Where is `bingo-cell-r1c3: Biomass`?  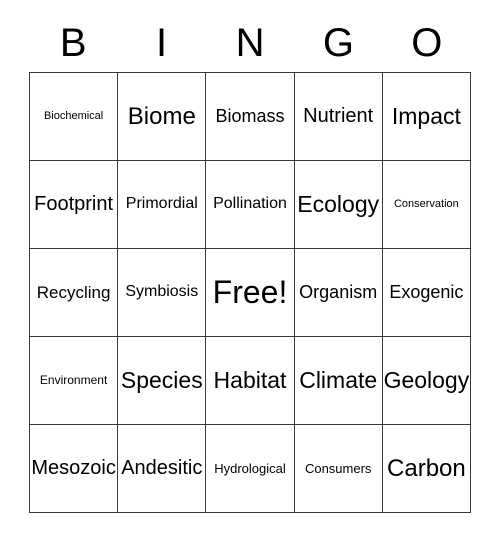 bingo-cell-r1c3: Biomass is located at coordinates (250, 117).